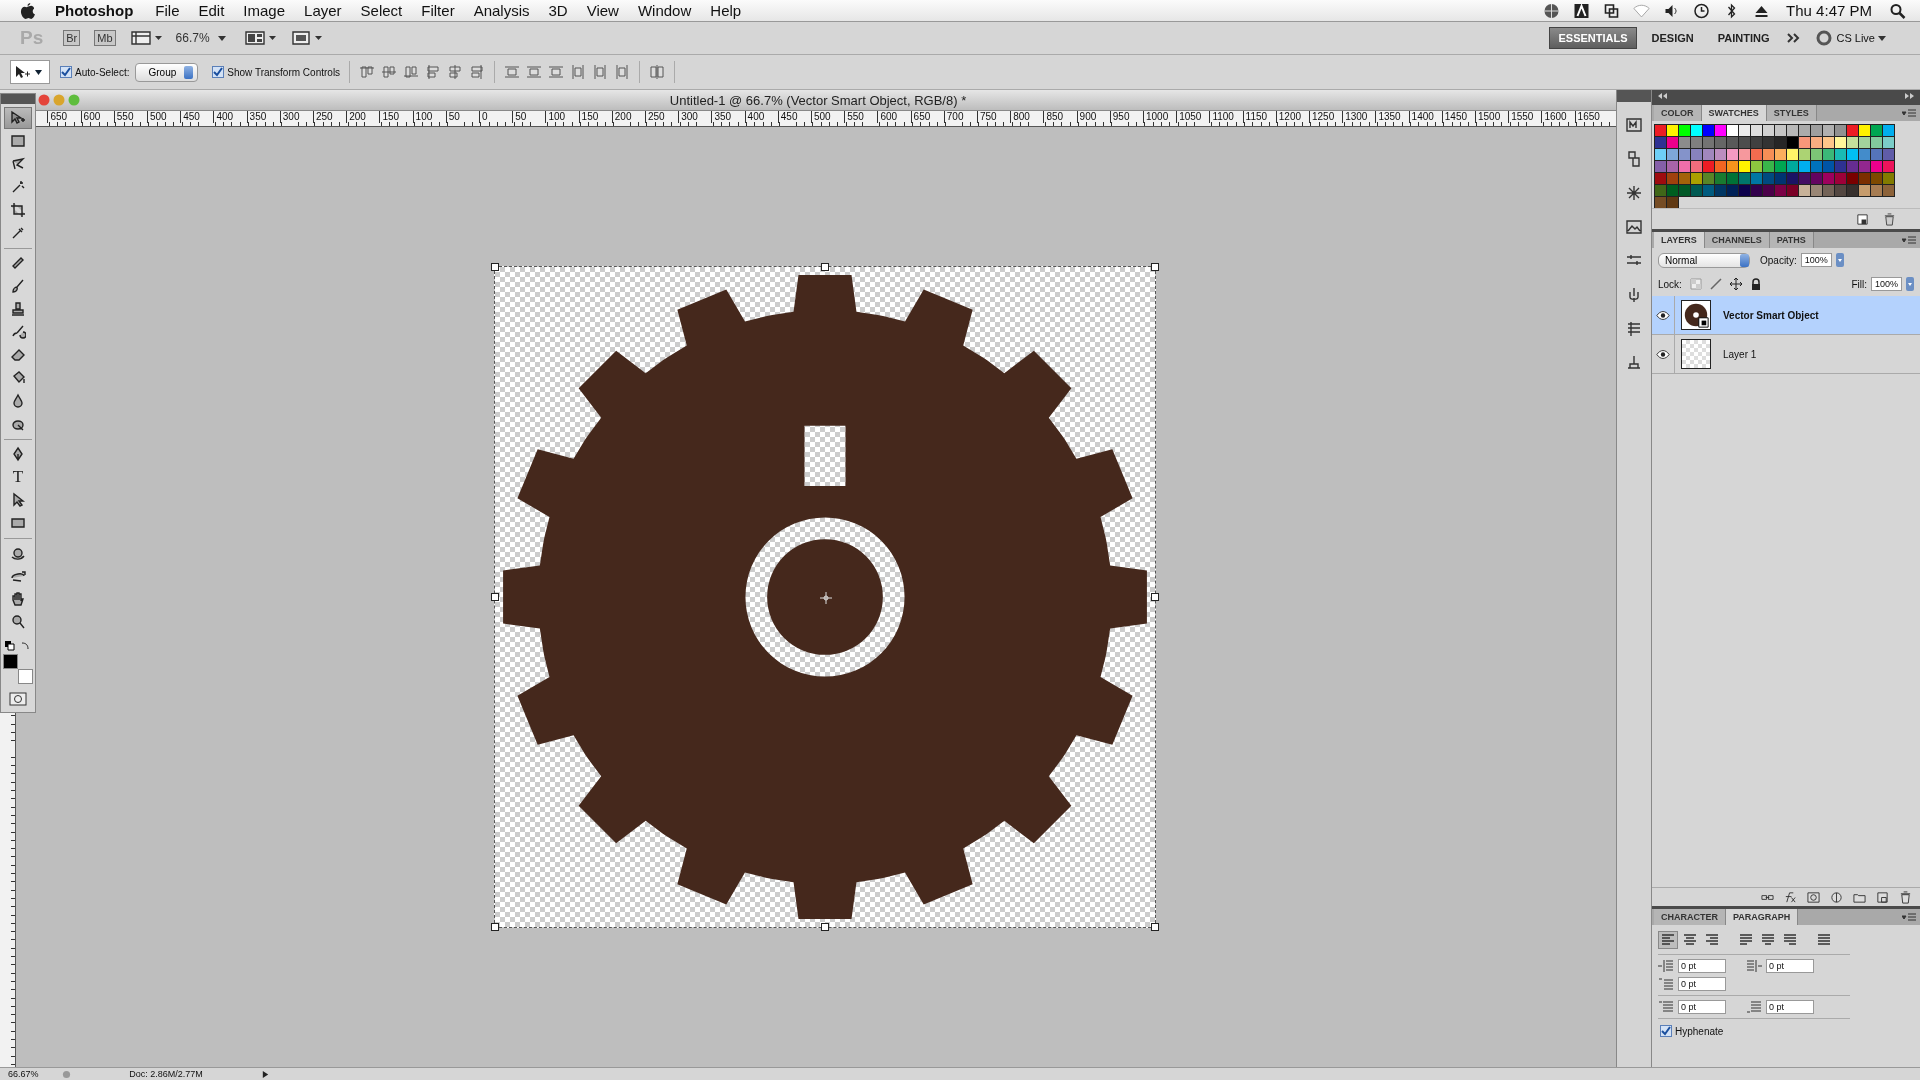 This screenshot has height=1080, width=1920. What do you see at coordinates (664, 10) in the screenshot?
I see `menu-item: Window` at bounding box center [664, 10].